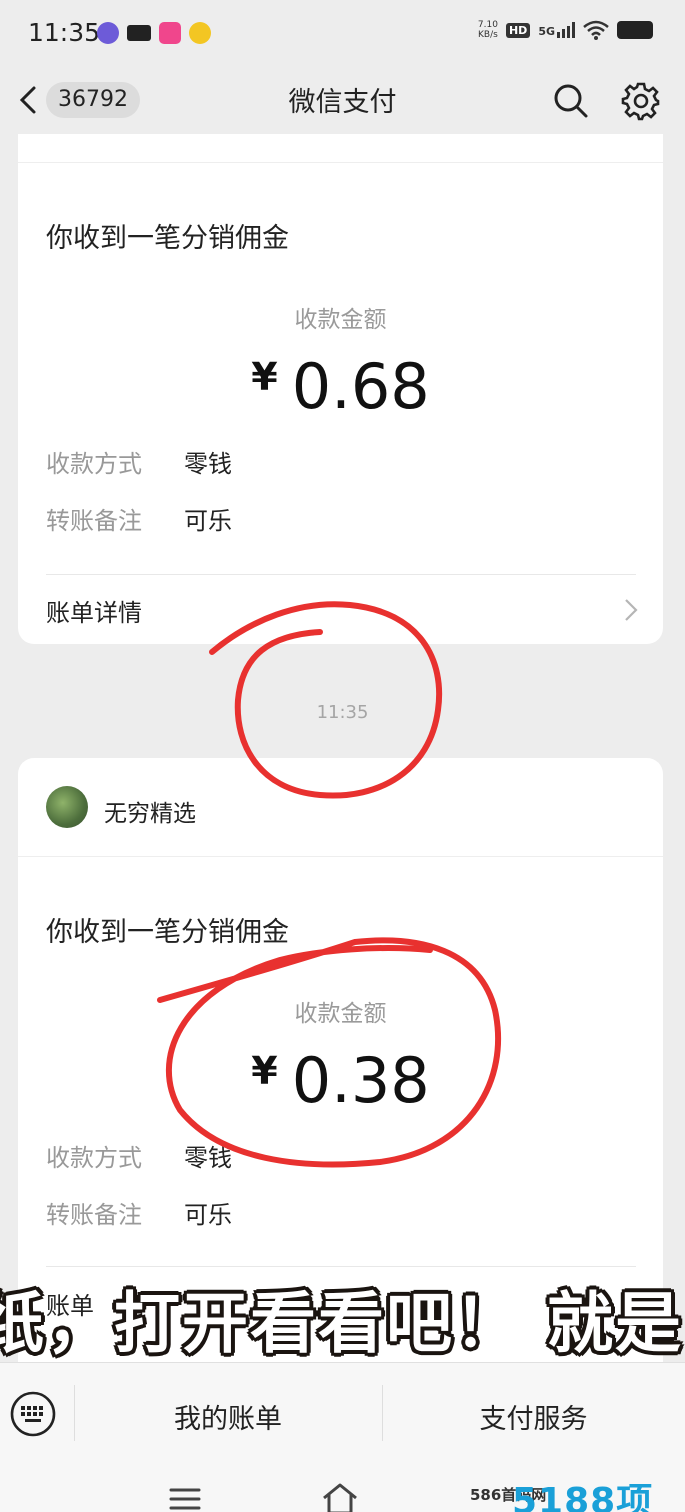  What do you see at coordinates (150, 814) in the screenshot?
I see `sender-name: 无穷精选` at bounding box center [150, 814].